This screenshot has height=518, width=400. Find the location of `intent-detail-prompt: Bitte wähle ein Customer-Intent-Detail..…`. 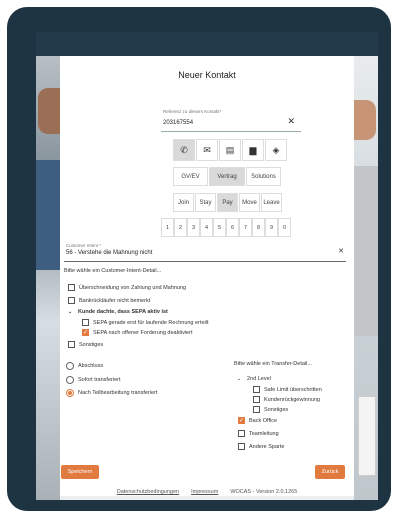

intent-detail-prompt: Bitte wähle ein Customer-Intent-Detail..… is located at coordinates (113, 271).